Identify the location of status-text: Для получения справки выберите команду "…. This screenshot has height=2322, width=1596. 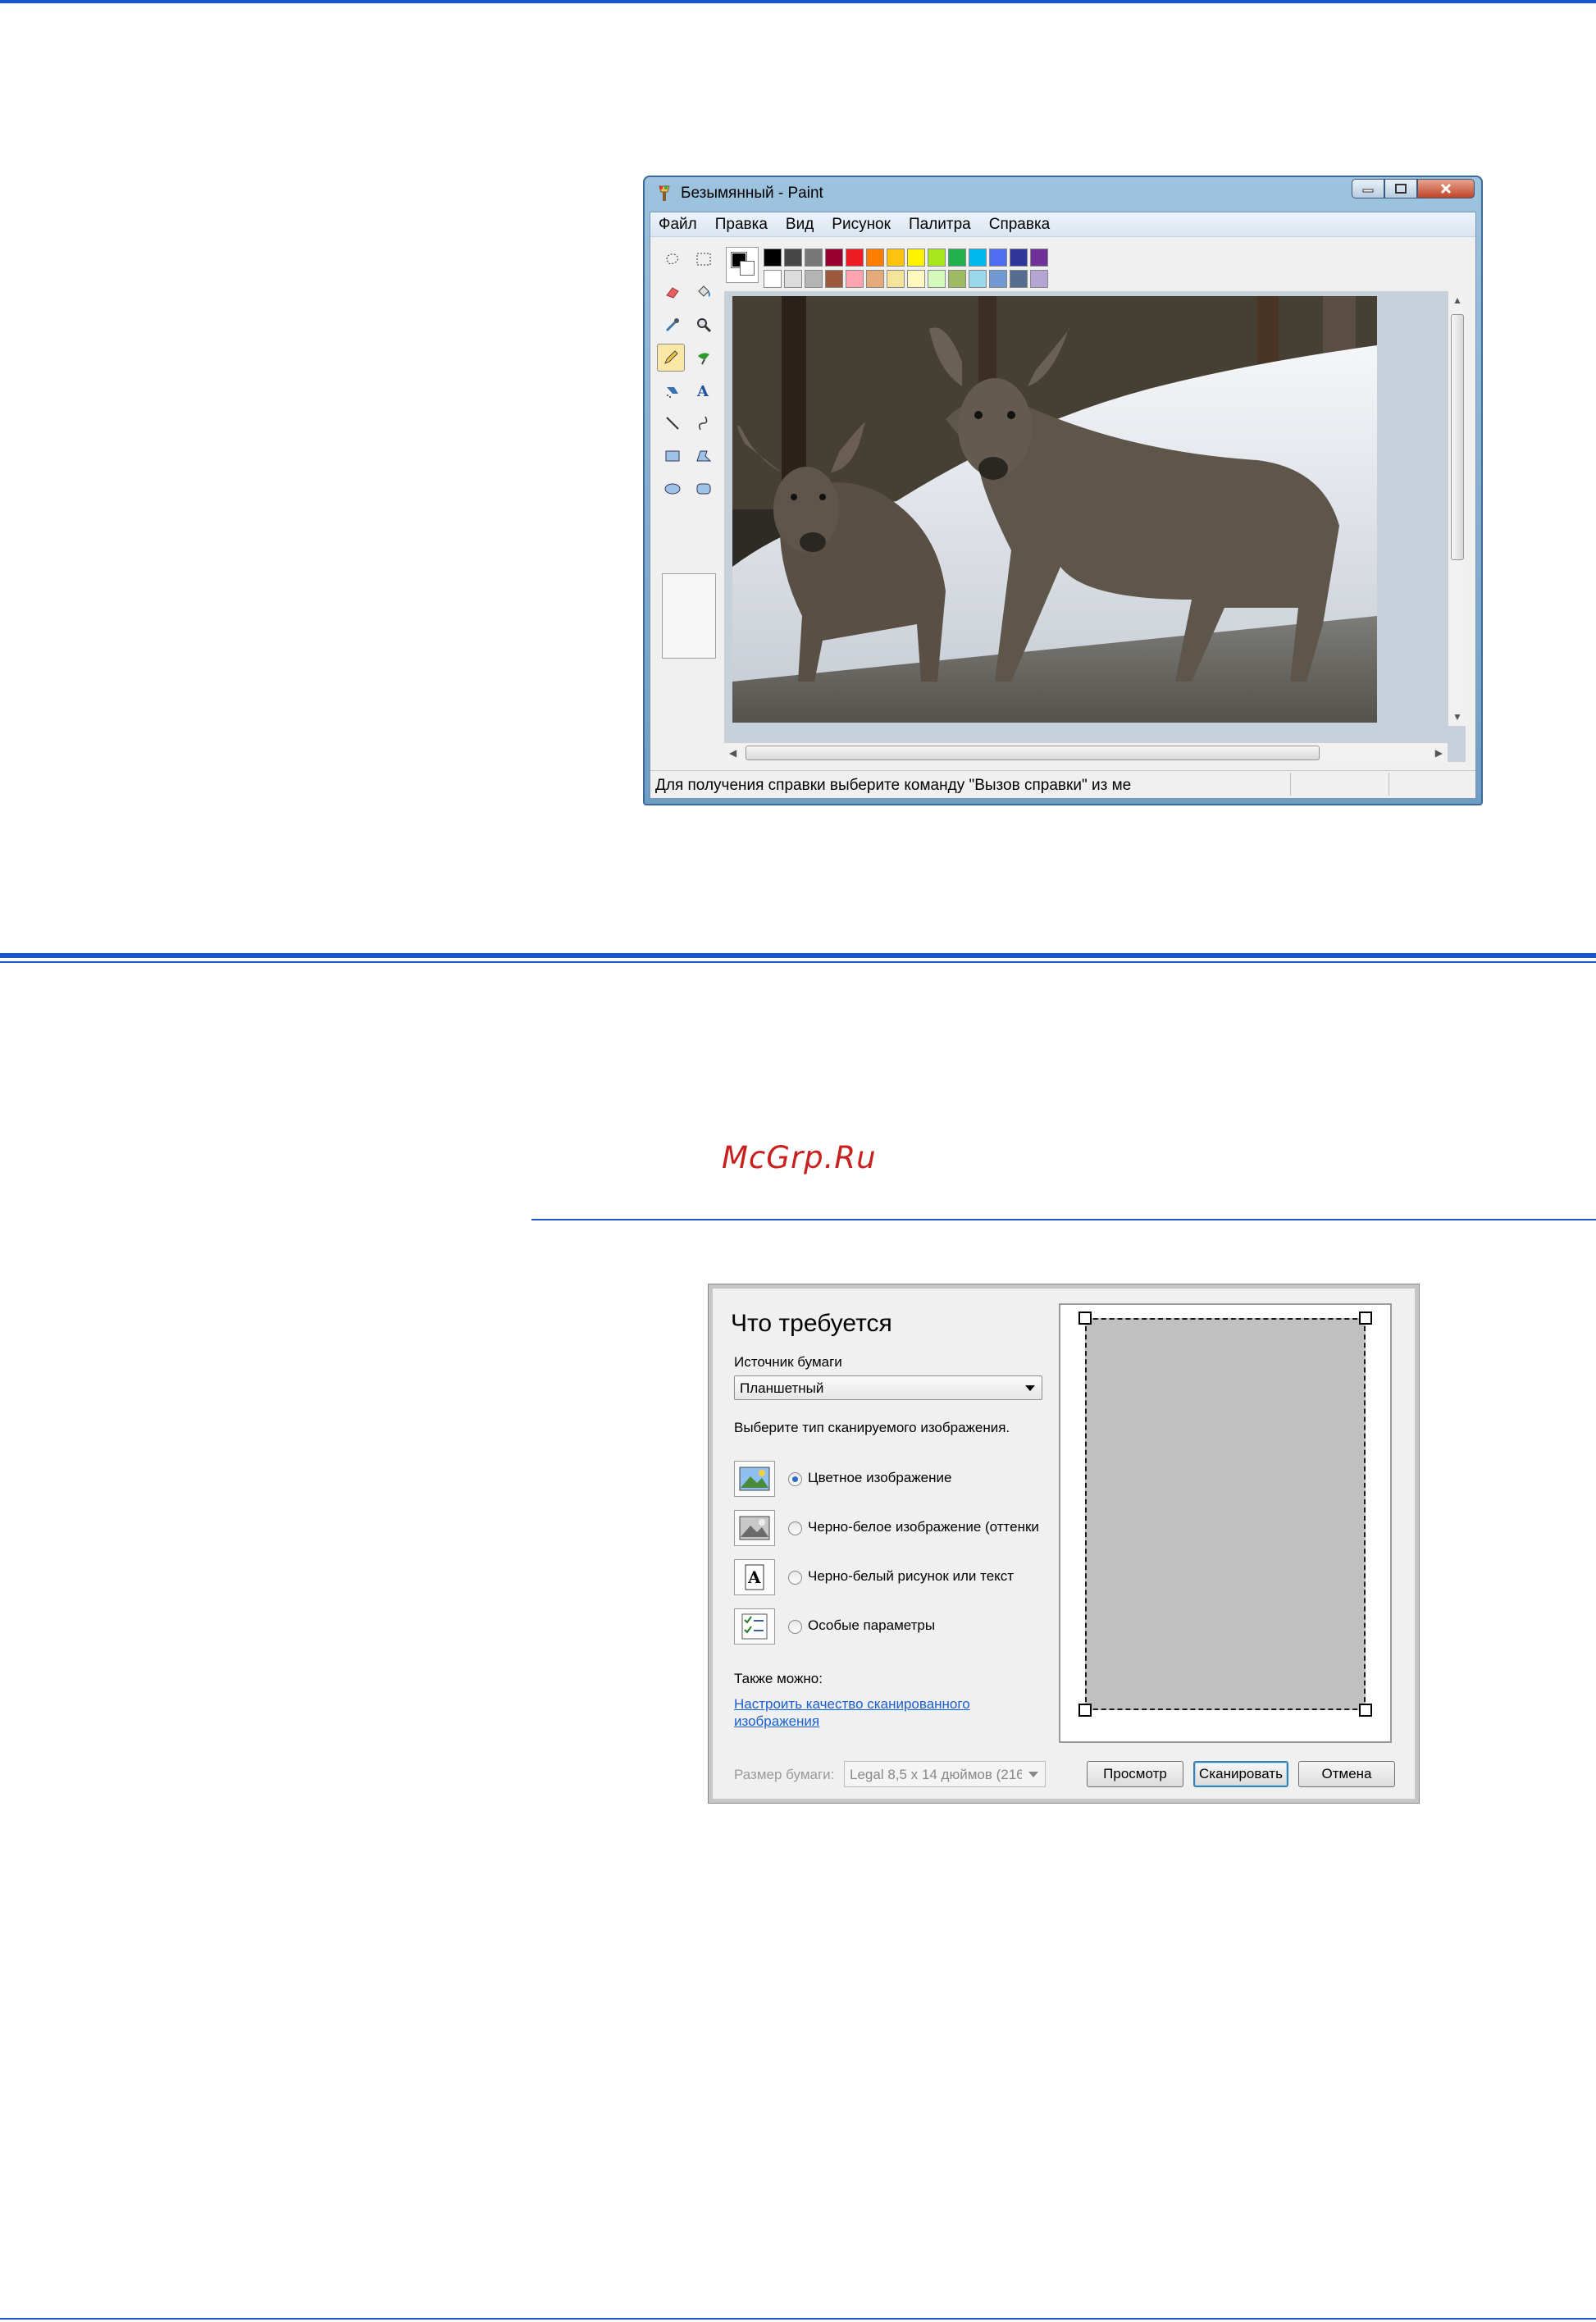
(893, 785).